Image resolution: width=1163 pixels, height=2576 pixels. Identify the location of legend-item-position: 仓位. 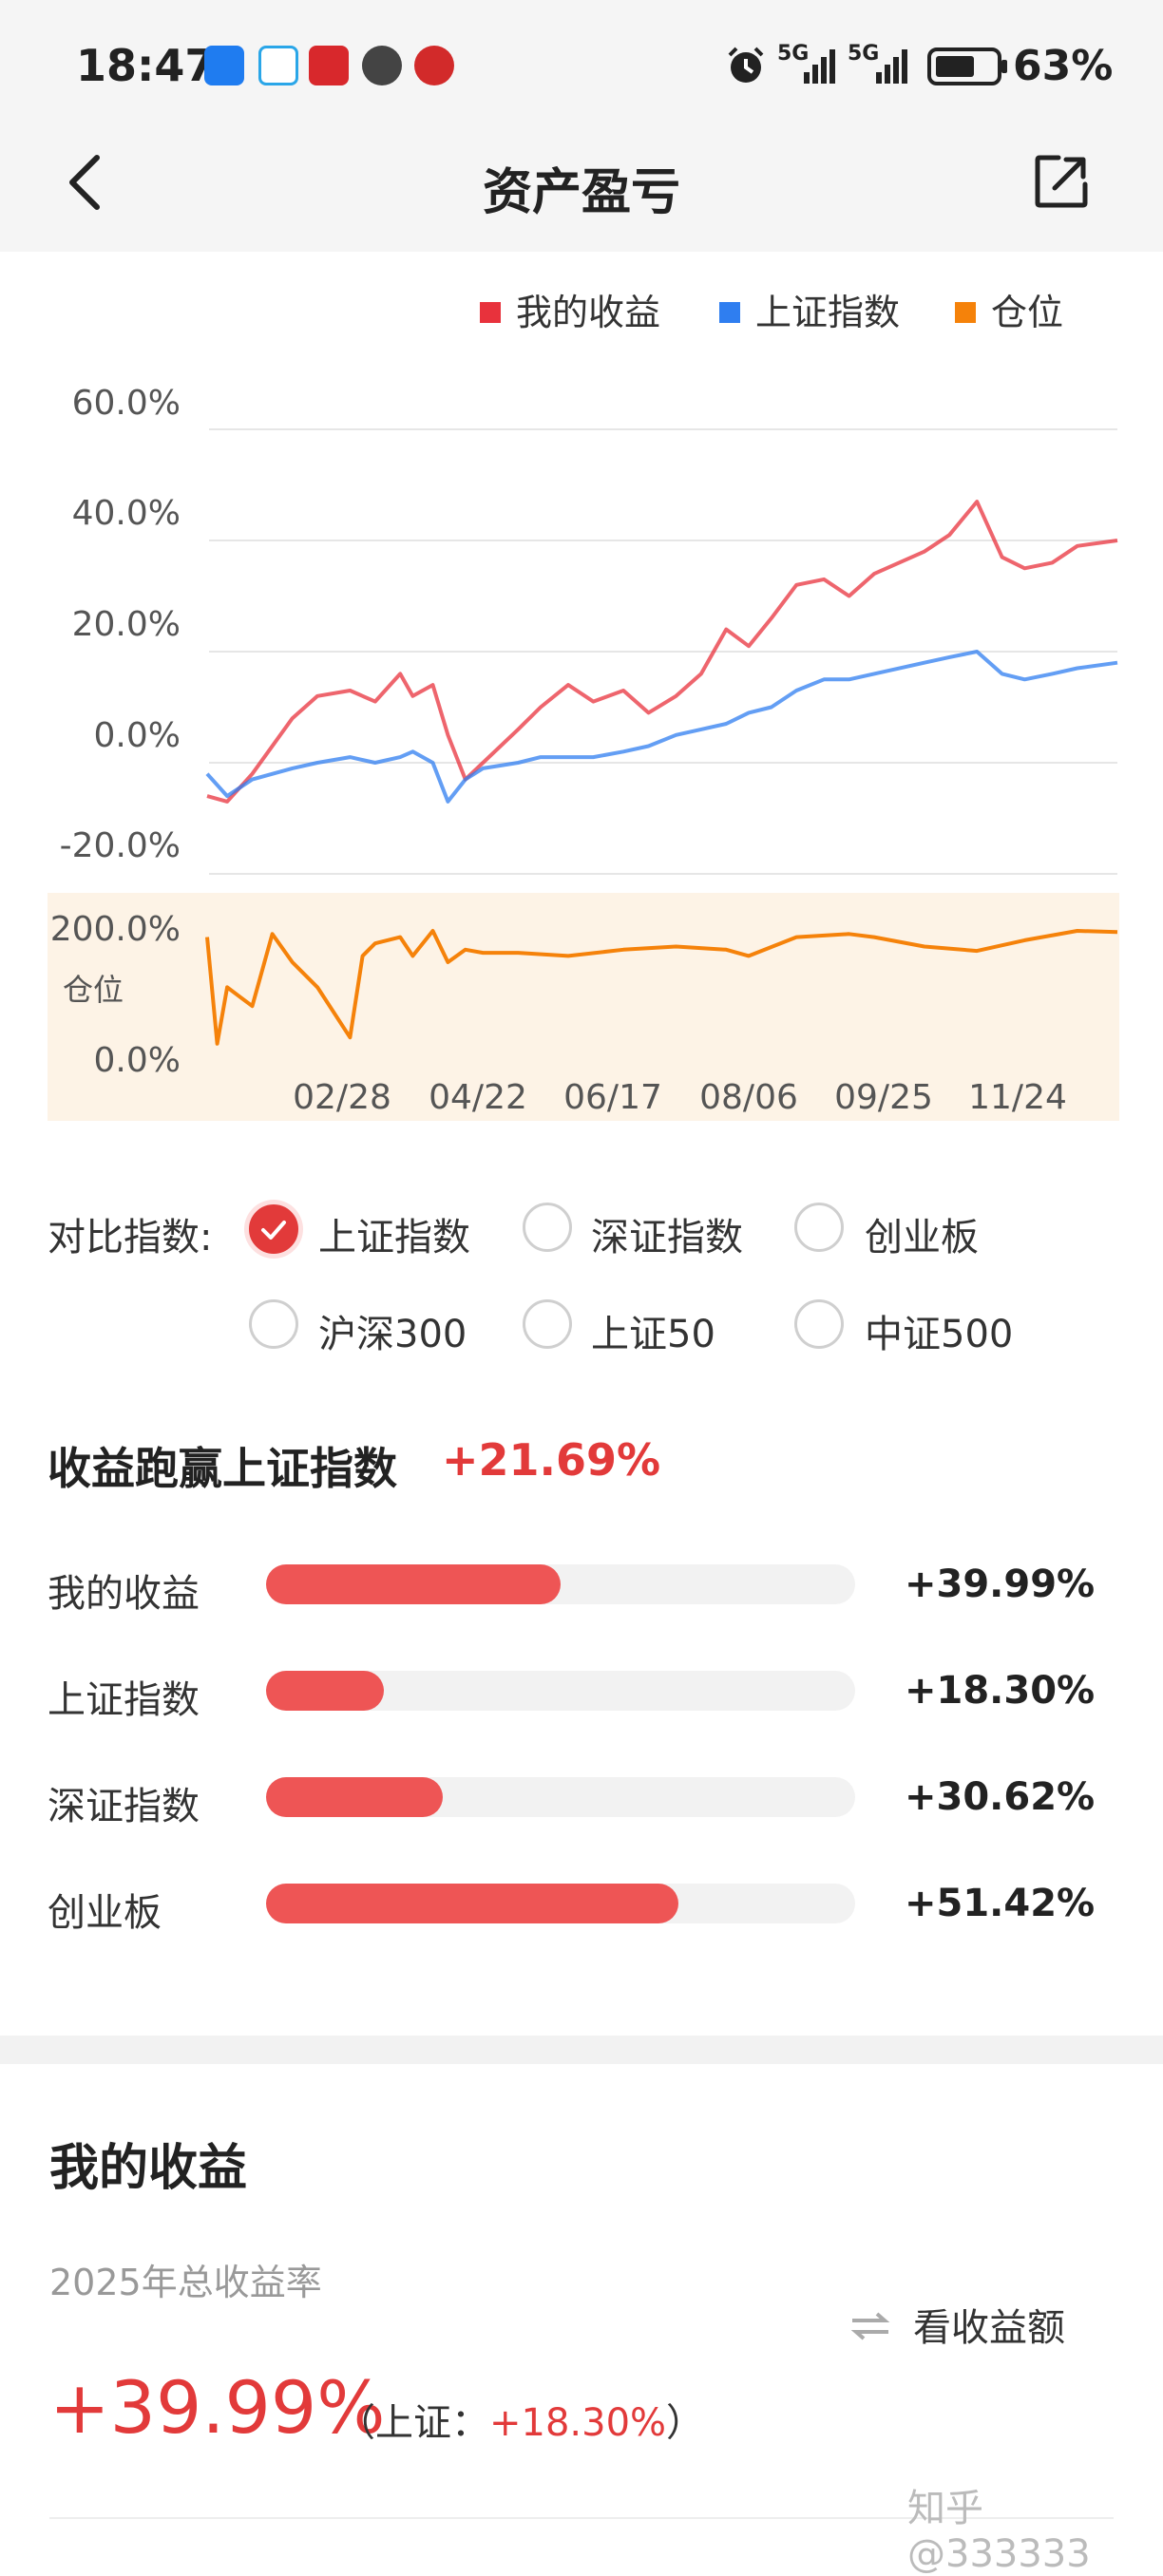
(1009, 309).